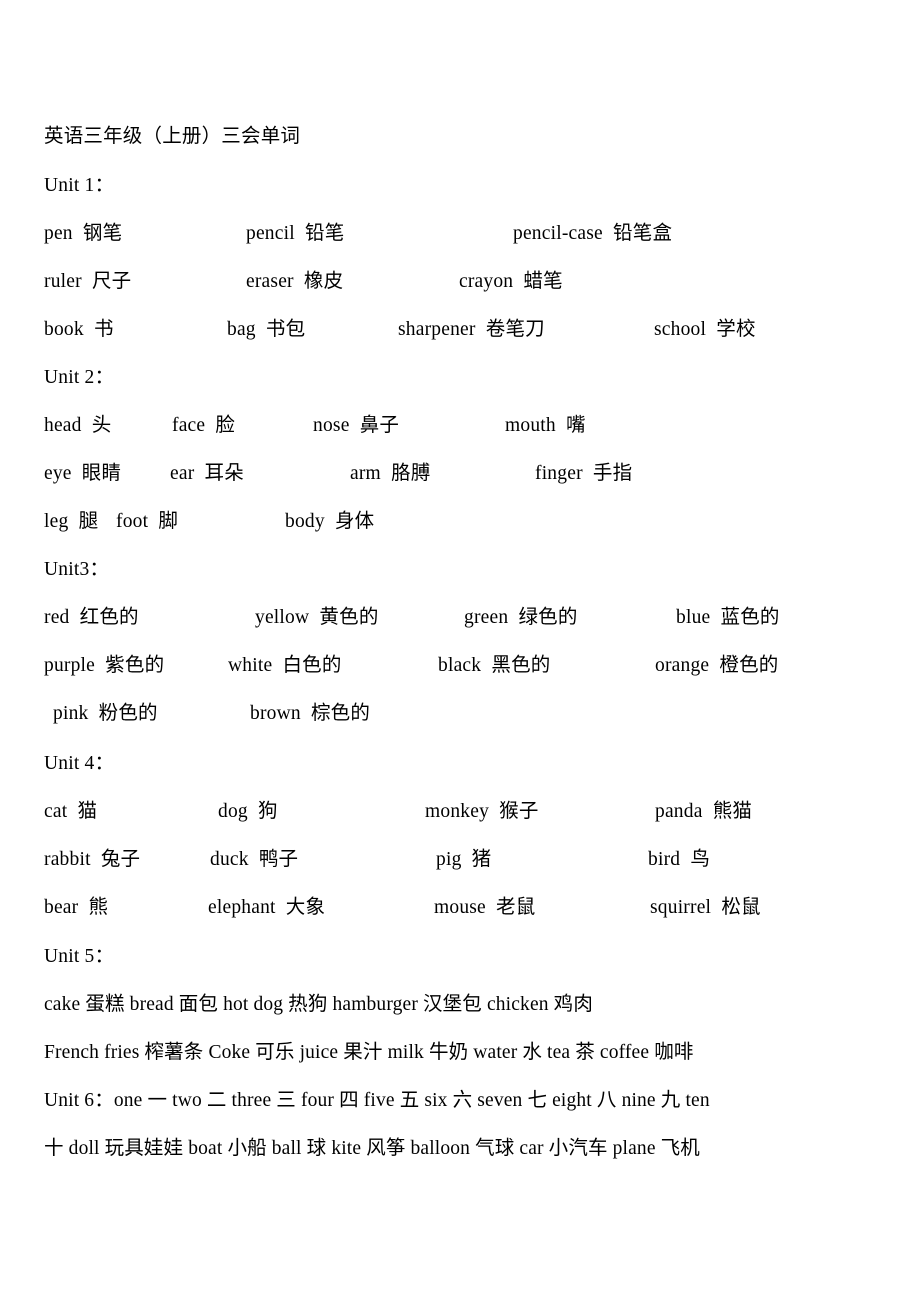 This screenshot has height=1302, width=920. What do you see at coordinates (71, 521) in the screenshot?
I see `word-entry: leg 腿` at bounding box center [71, 521].